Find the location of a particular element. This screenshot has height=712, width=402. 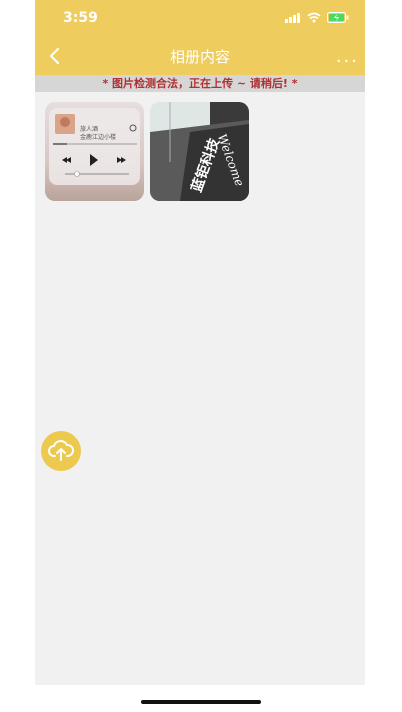

music-player-image is located at coordinates (94, 146).